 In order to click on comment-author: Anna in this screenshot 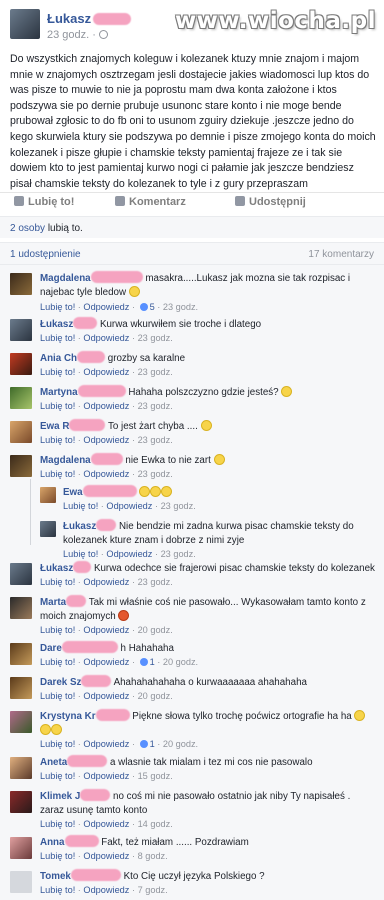, I will do `click(52, 842)`.